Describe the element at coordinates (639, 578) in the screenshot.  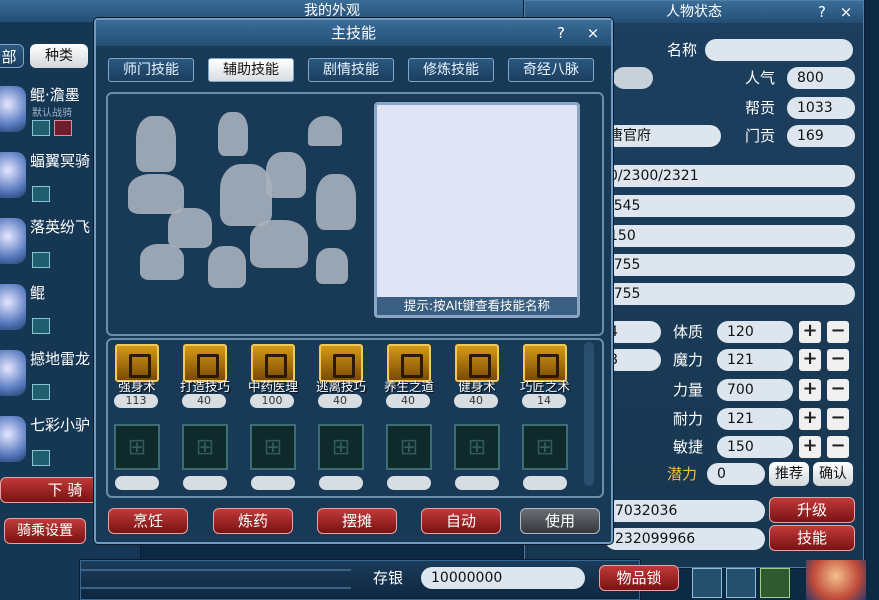
I see `item-lock-button: 物品锁` at that location.